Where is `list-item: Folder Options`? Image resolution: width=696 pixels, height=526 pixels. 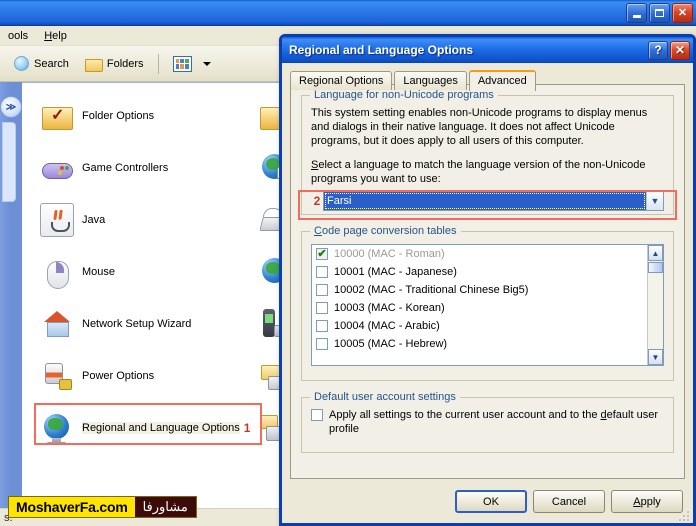 list-item: Folder Options is located at coordinates (97, 116).